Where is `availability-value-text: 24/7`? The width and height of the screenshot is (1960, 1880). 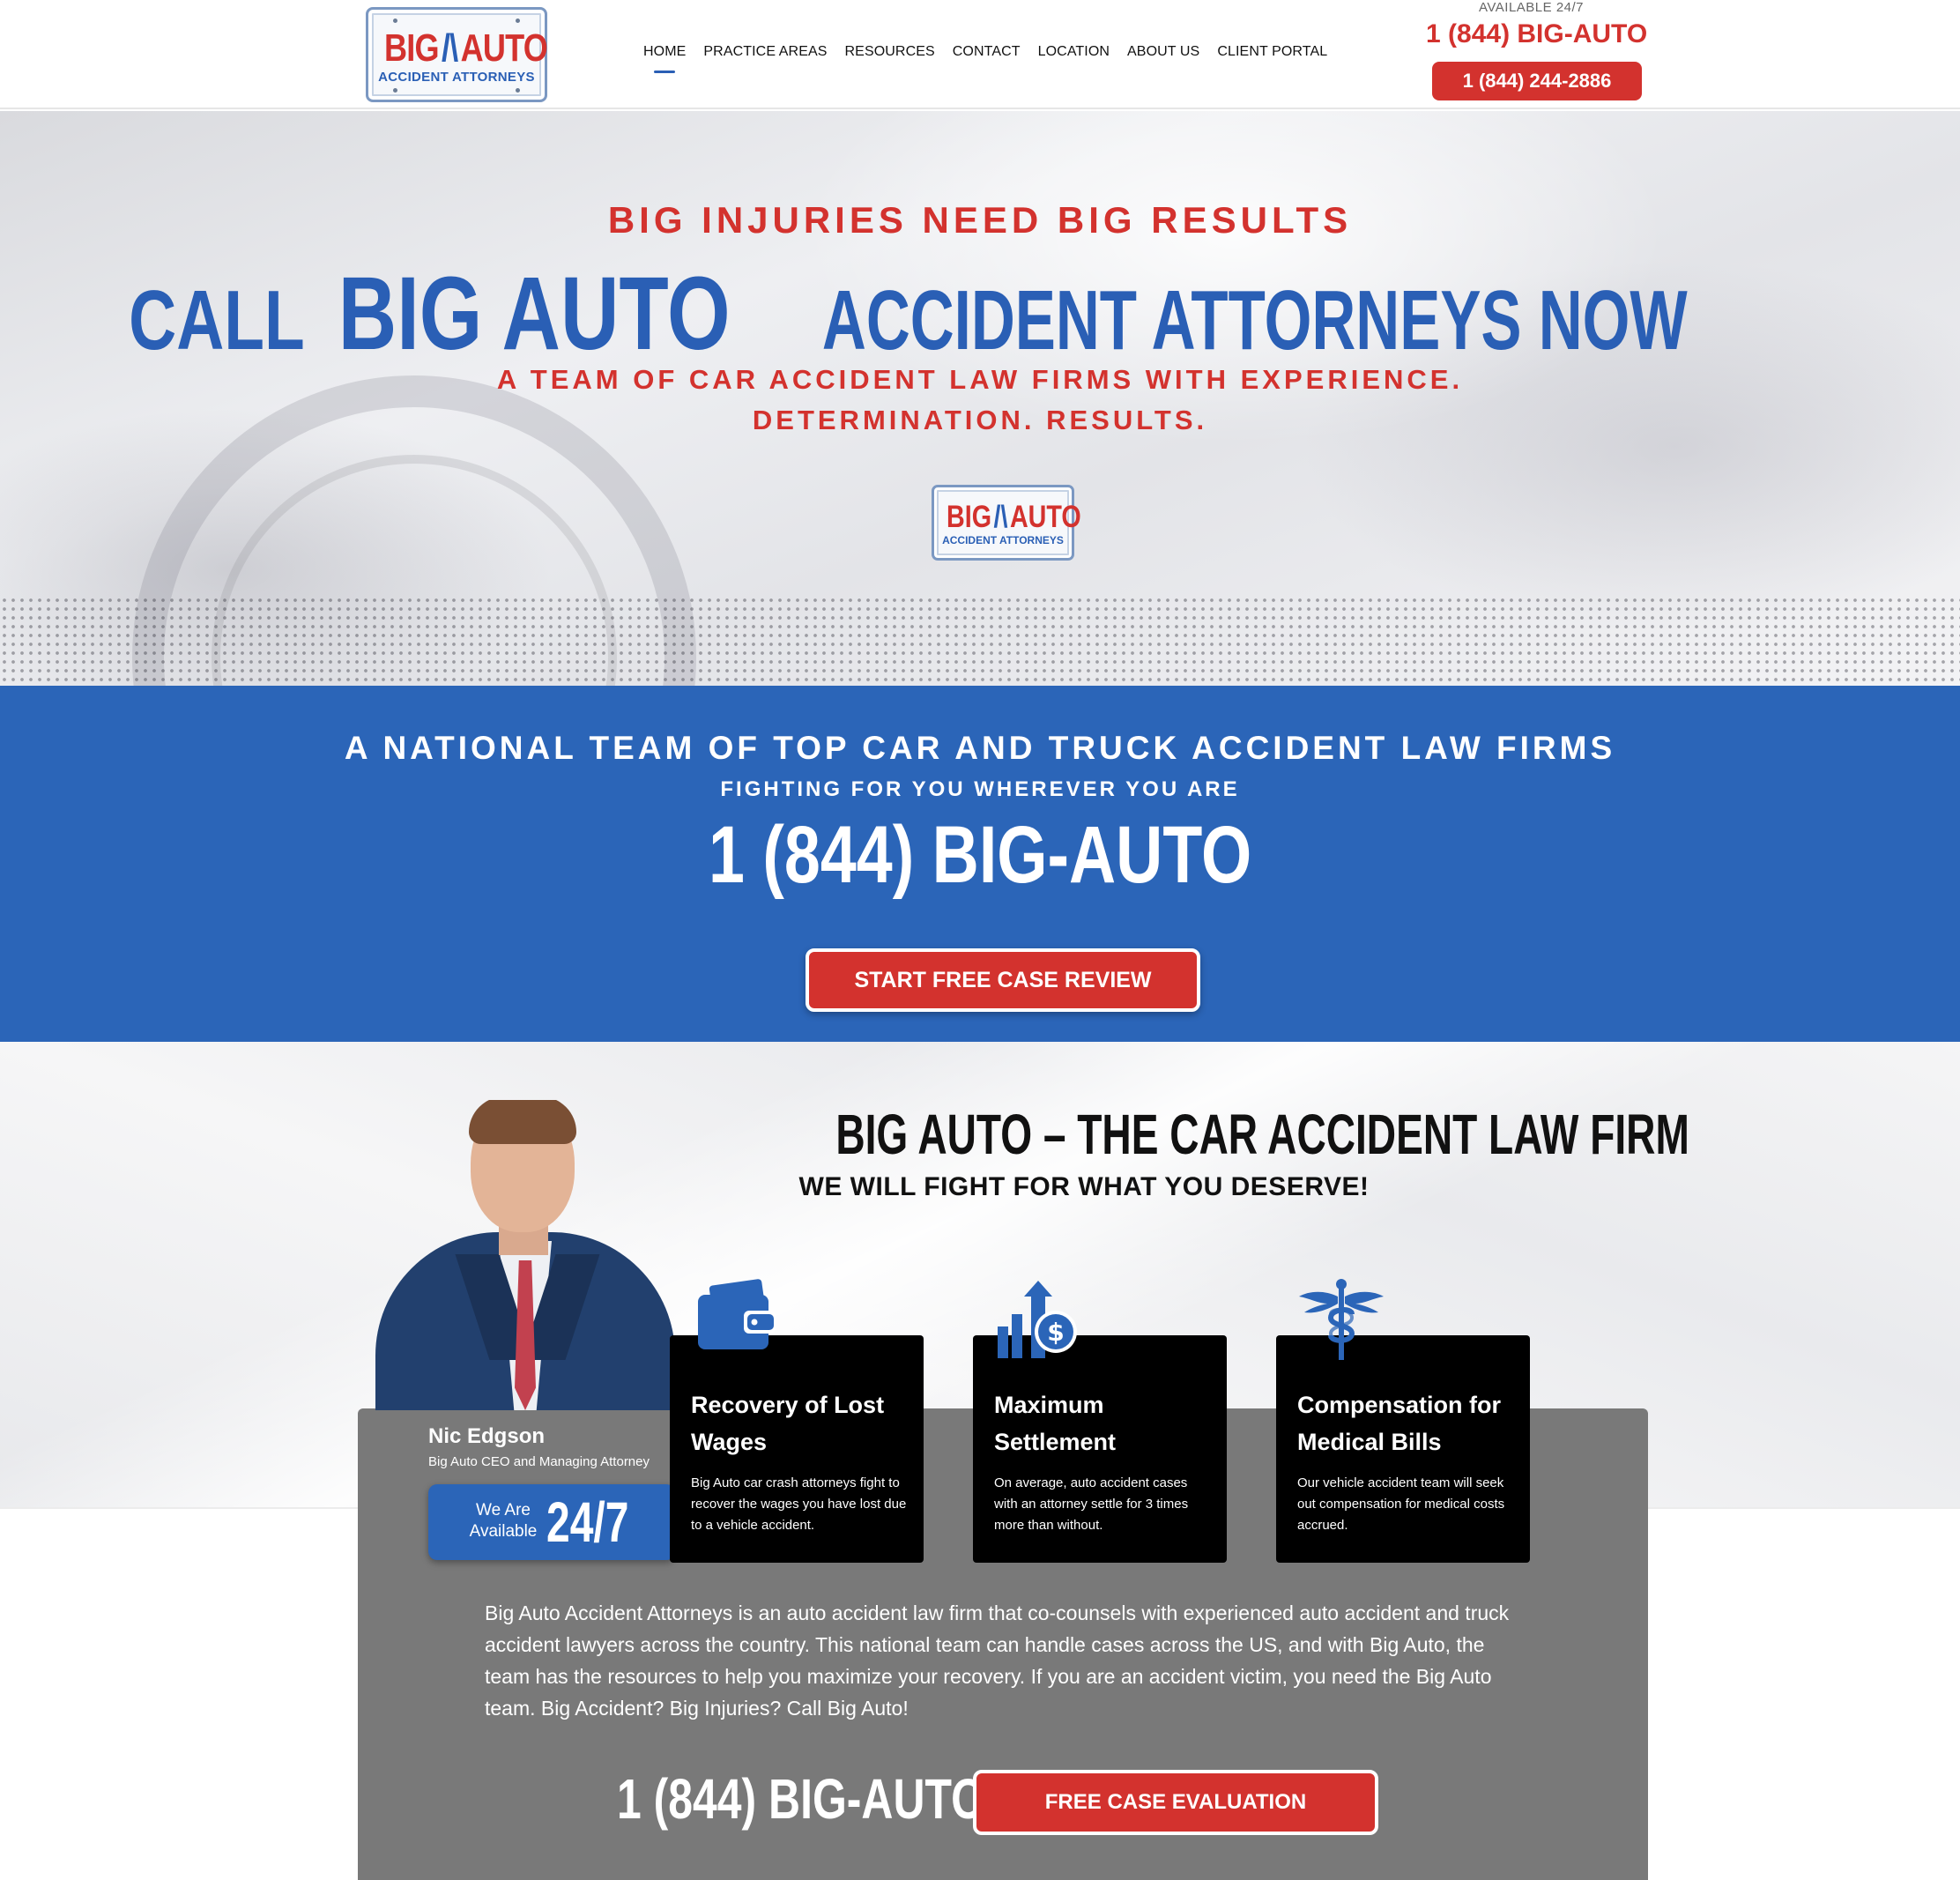 availability-value-text: 24/7 is located at coordinates (587, 1522).